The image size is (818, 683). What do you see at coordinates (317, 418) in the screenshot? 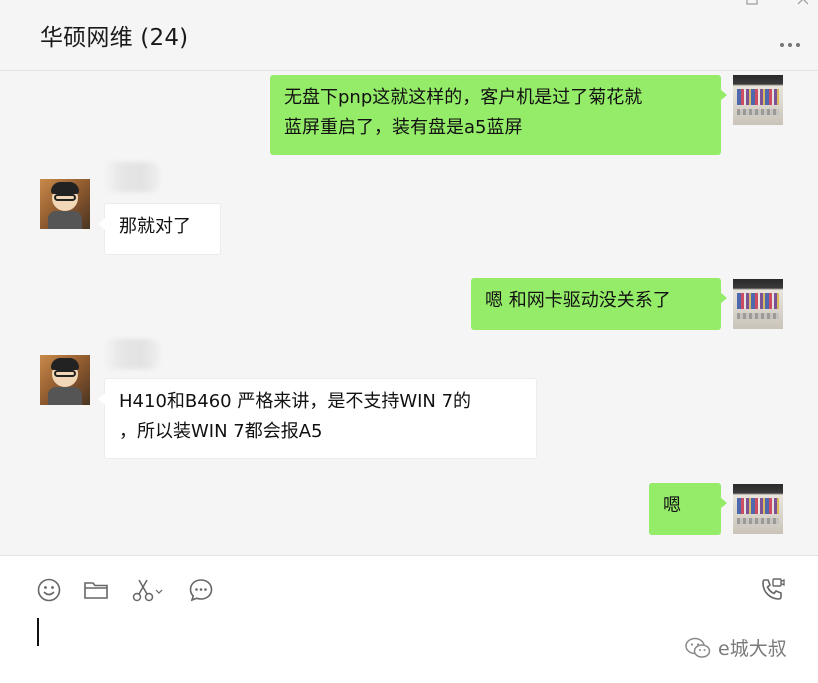
I see `message-bubble-incoming: H410和B460 严格来讲，是不支持WIN 7的 ，所以装WIN 7都会报A5` at bounding box center [317, 418].